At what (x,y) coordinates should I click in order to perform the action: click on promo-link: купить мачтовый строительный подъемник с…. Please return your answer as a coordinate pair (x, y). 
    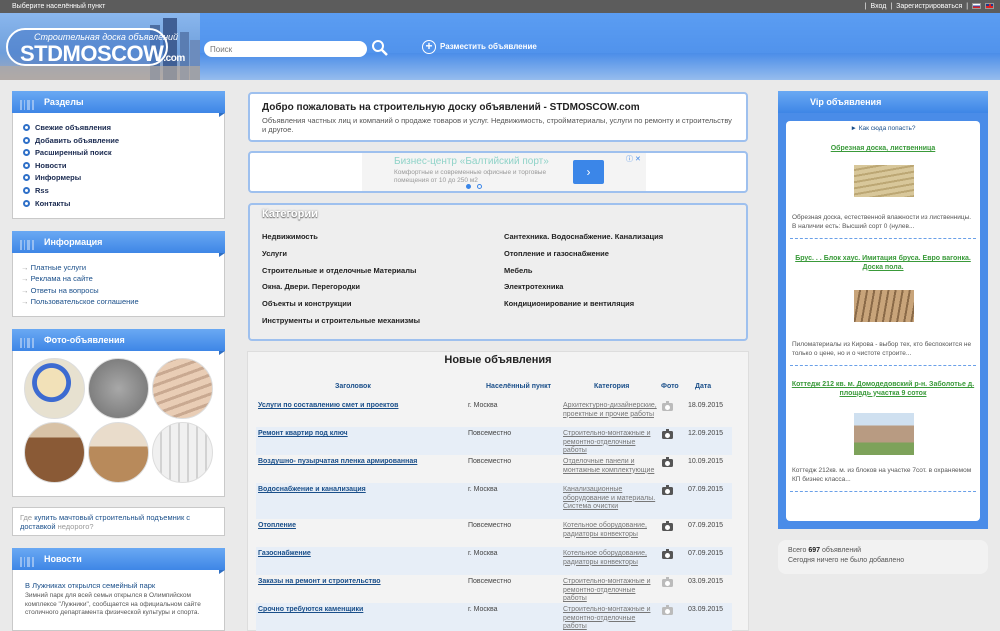
    Looking at the image, I should click on (105, 522).